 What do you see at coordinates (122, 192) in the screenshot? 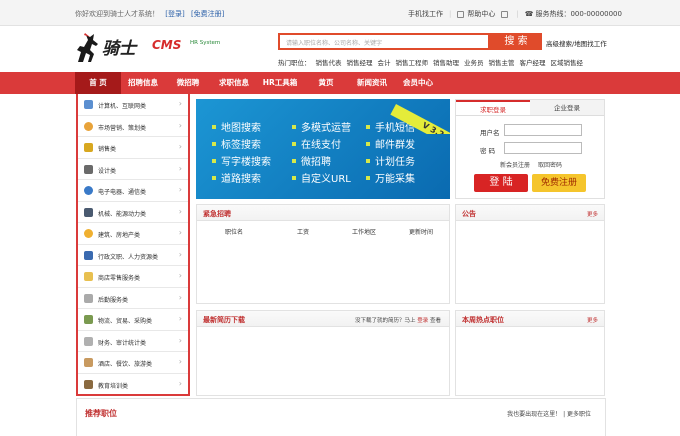
I see `category-label: 电子电器、通信类` at bounding box center [122, 192].